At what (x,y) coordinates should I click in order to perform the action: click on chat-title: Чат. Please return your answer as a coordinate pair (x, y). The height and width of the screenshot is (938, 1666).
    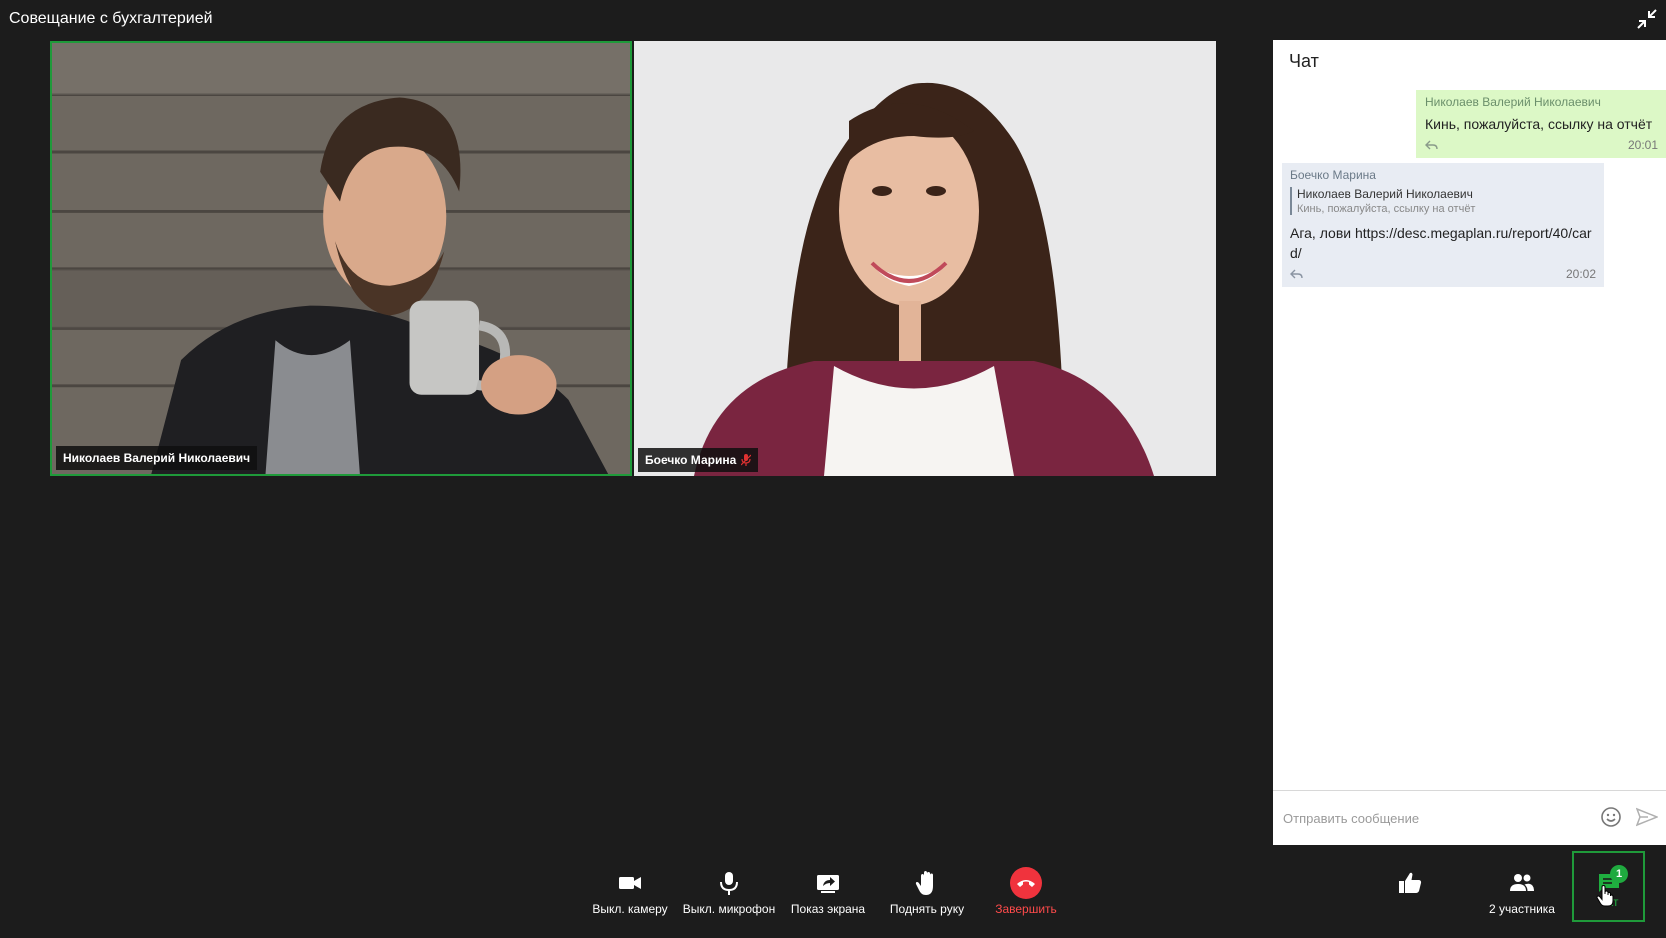
    Looking at the image, I should click on (1304, 61).